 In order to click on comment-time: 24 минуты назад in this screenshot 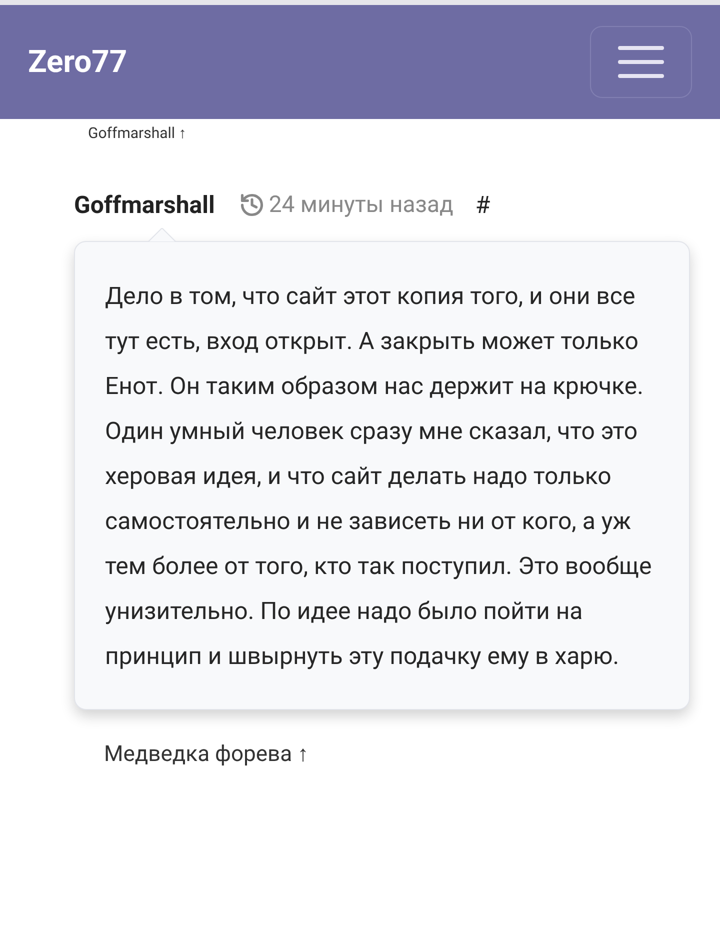, I will do `click(361, 205)`.